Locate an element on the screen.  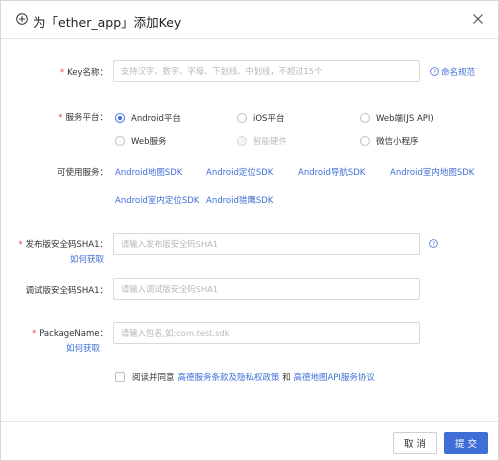
sdk-link-android-navi: Android导航SDK is located at coordinates (331, 172).